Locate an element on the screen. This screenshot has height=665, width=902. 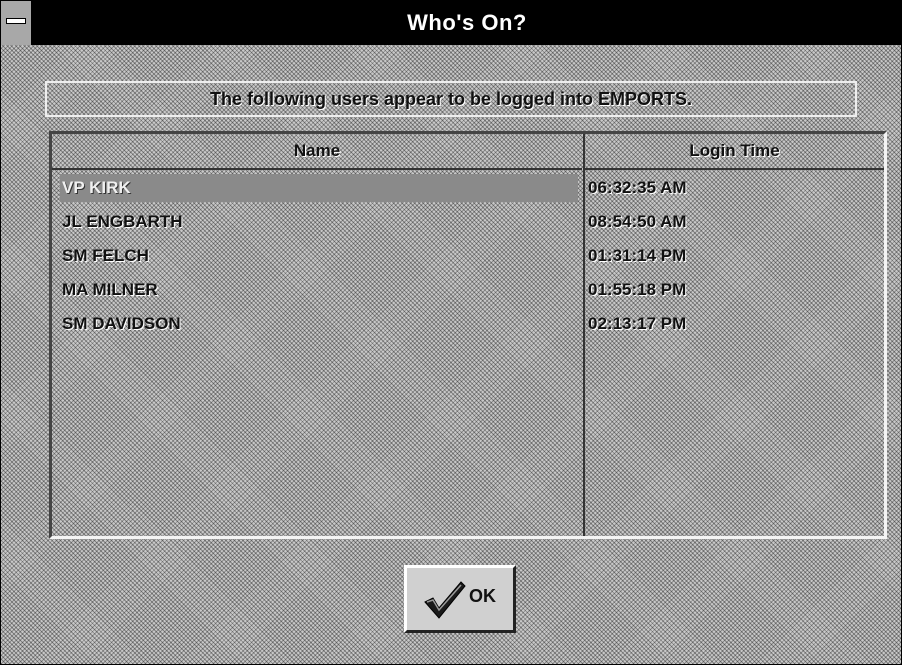
ok-button: OK is located at coordinates (460, 599).